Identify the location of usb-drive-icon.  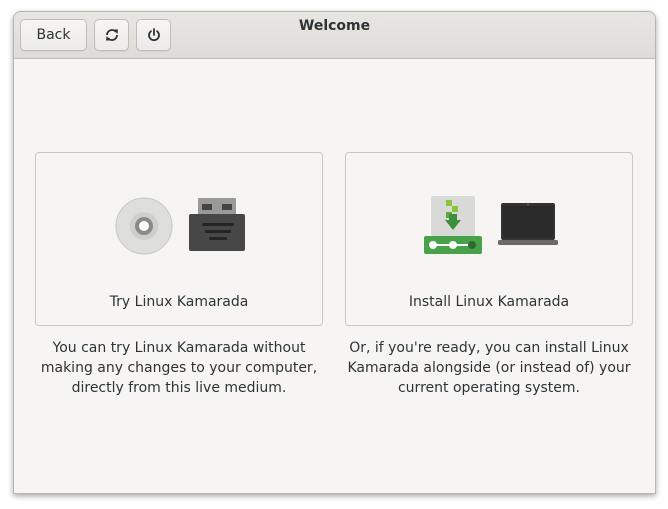
(217, 224).